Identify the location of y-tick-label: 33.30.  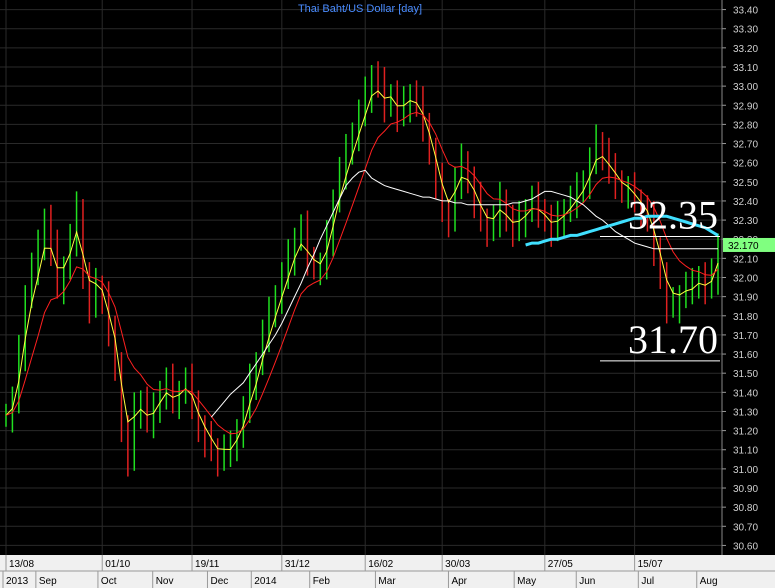
(745, 30).